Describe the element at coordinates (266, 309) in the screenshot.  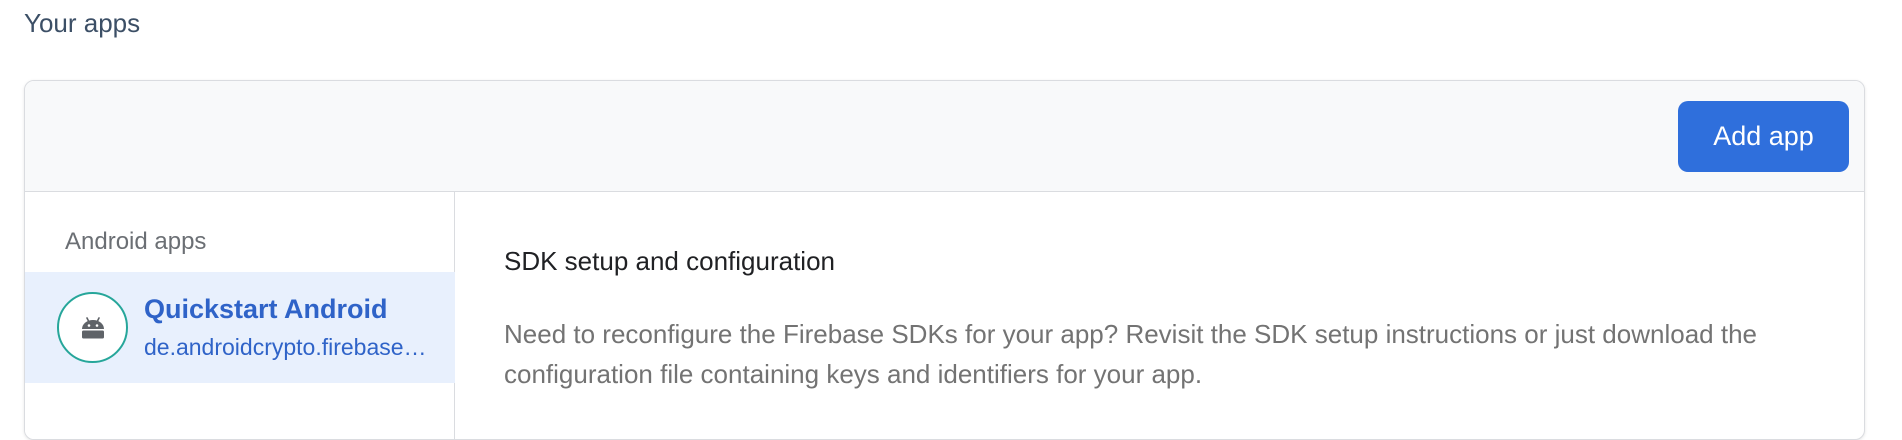
I see `app-name: Quickstart Android` at that location.